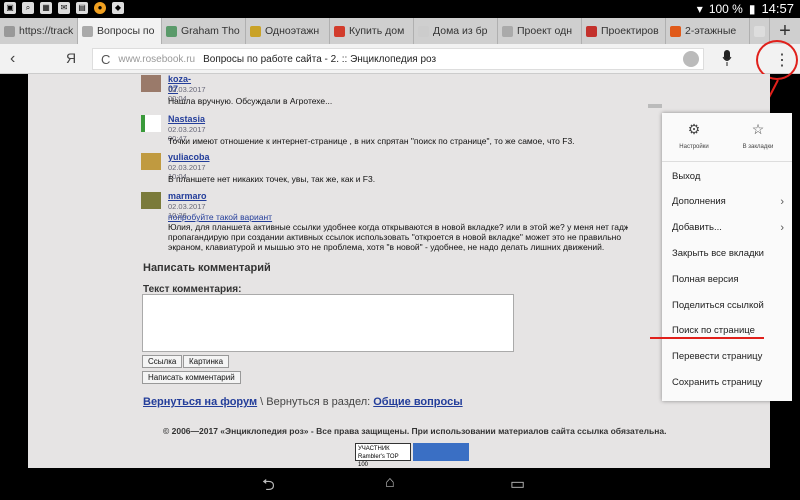 Image resolution: width=800 pixels, height=500 pixels. What do you see at coordinates (162, 361) in the screenshot?
I see `link-button: Ссылка` at bounding box center [162, 361].